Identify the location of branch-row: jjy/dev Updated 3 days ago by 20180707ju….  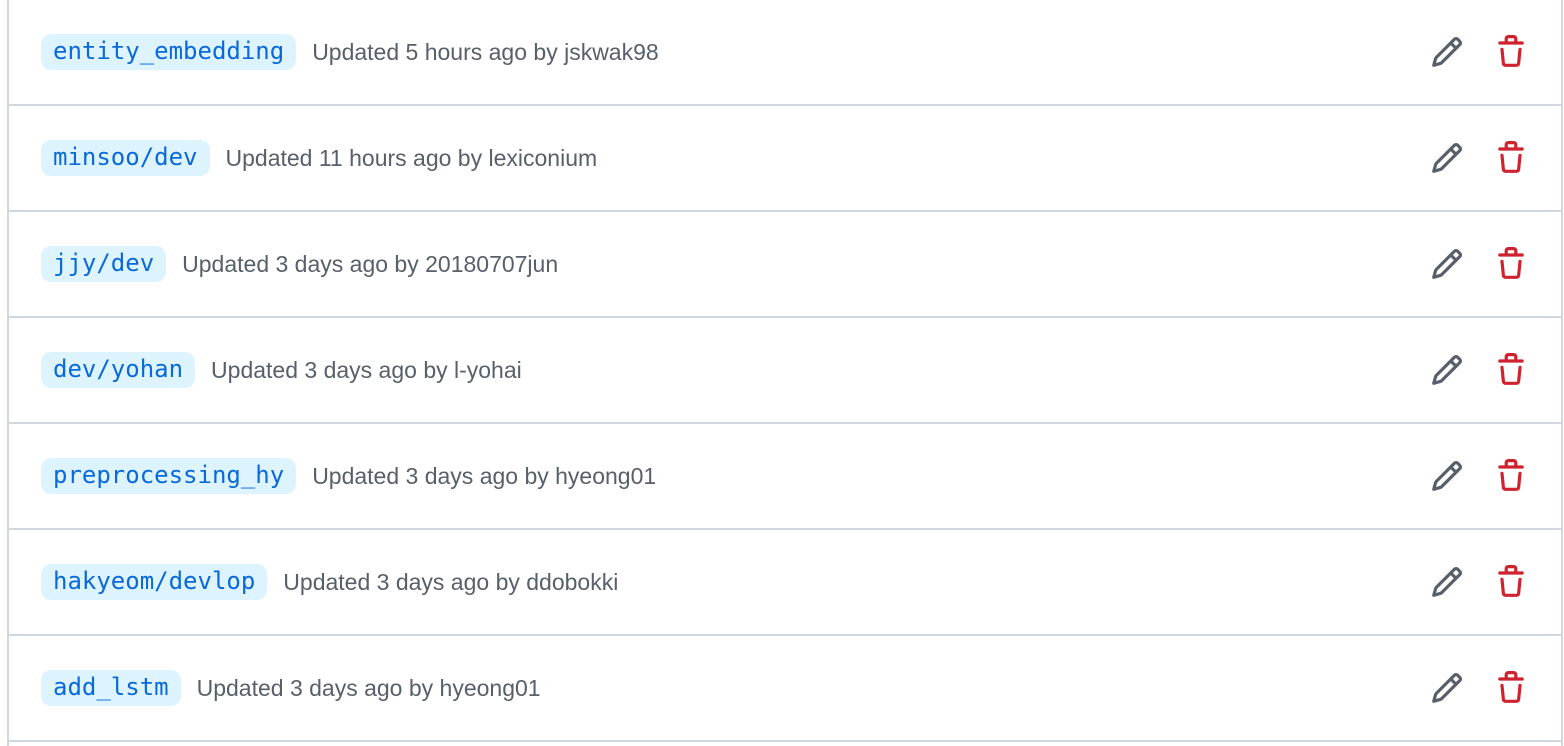
(785, 265).